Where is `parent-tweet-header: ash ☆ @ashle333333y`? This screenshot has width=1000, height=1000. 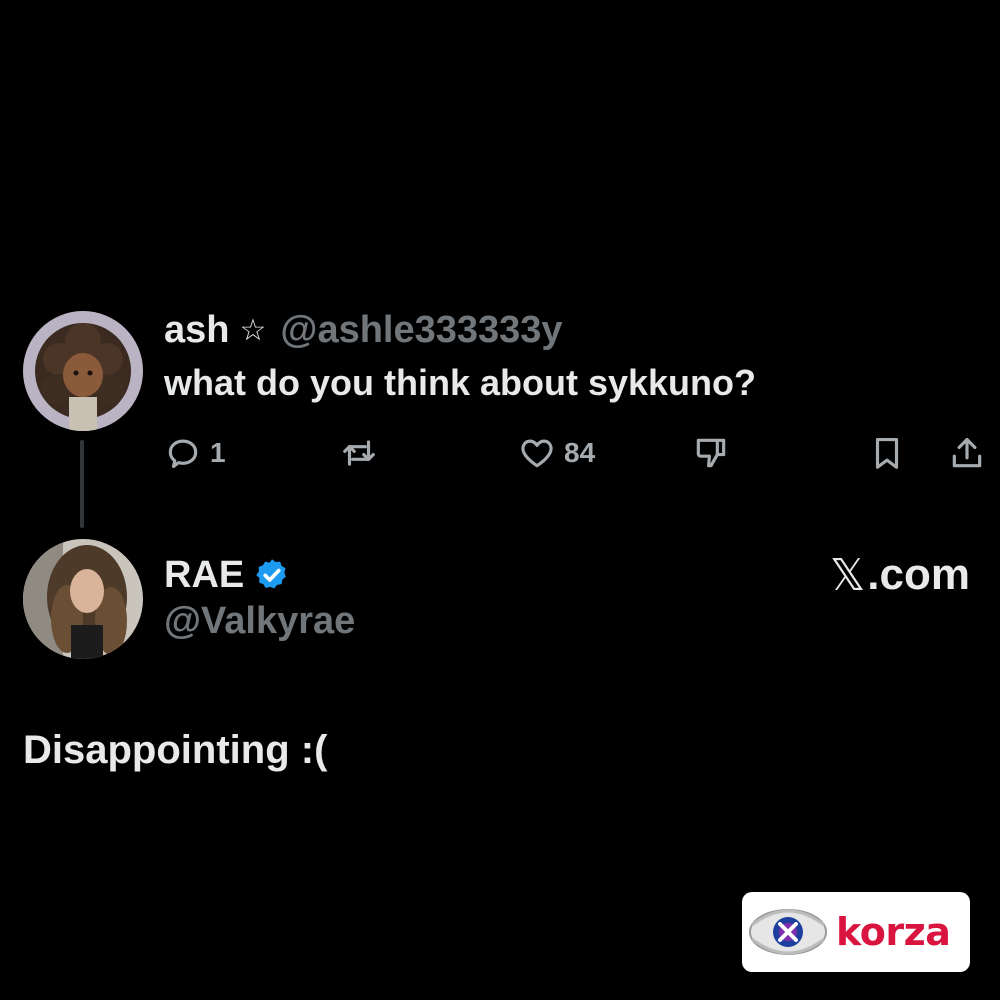
parent-tweet-header: ash ☆ @ashle333333y is located at coordinates (363, 330).